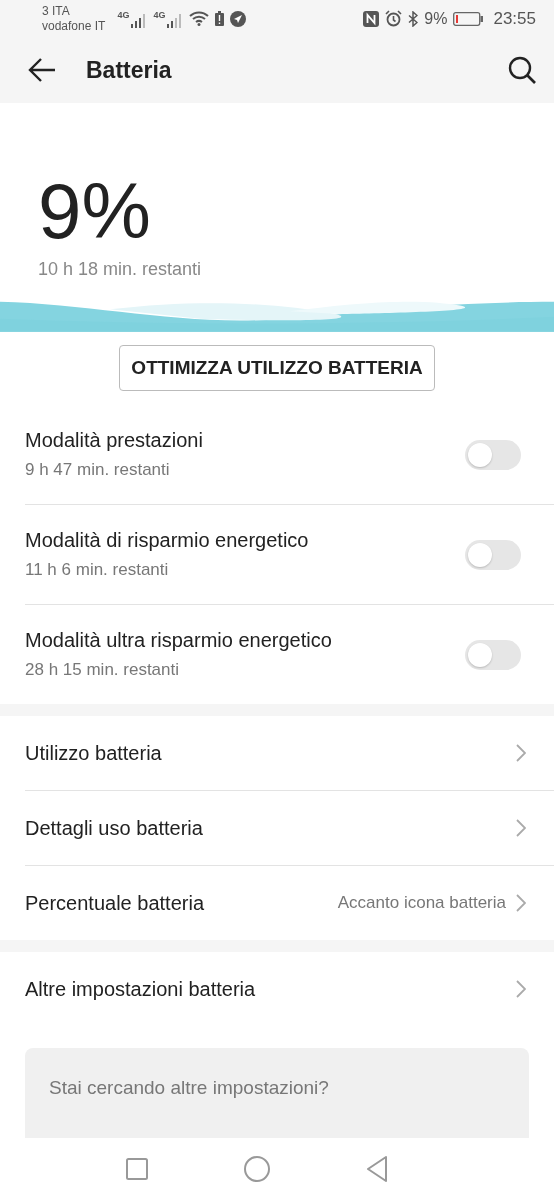 The width and height of the screenshot is (554, 1200). Describe the element at coordinates (277, 1093) in the screenshot. I see `search-field: Stai cercando altre impostazioni?` at that location.